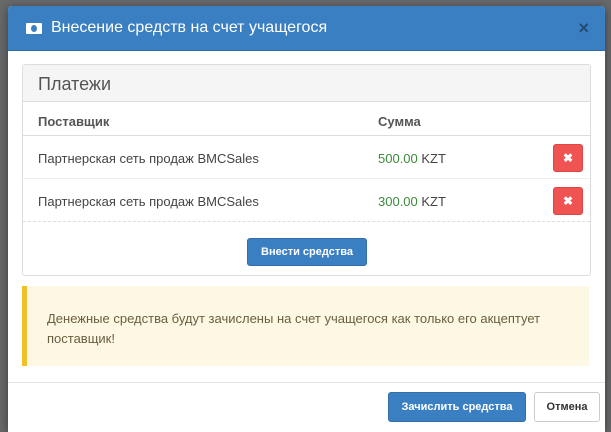 The image size is (611, 432). Describe the element at coordinates (306, 407) in the screenshot. I see `modal-footer: Зачислить средства Отмена` at that location.